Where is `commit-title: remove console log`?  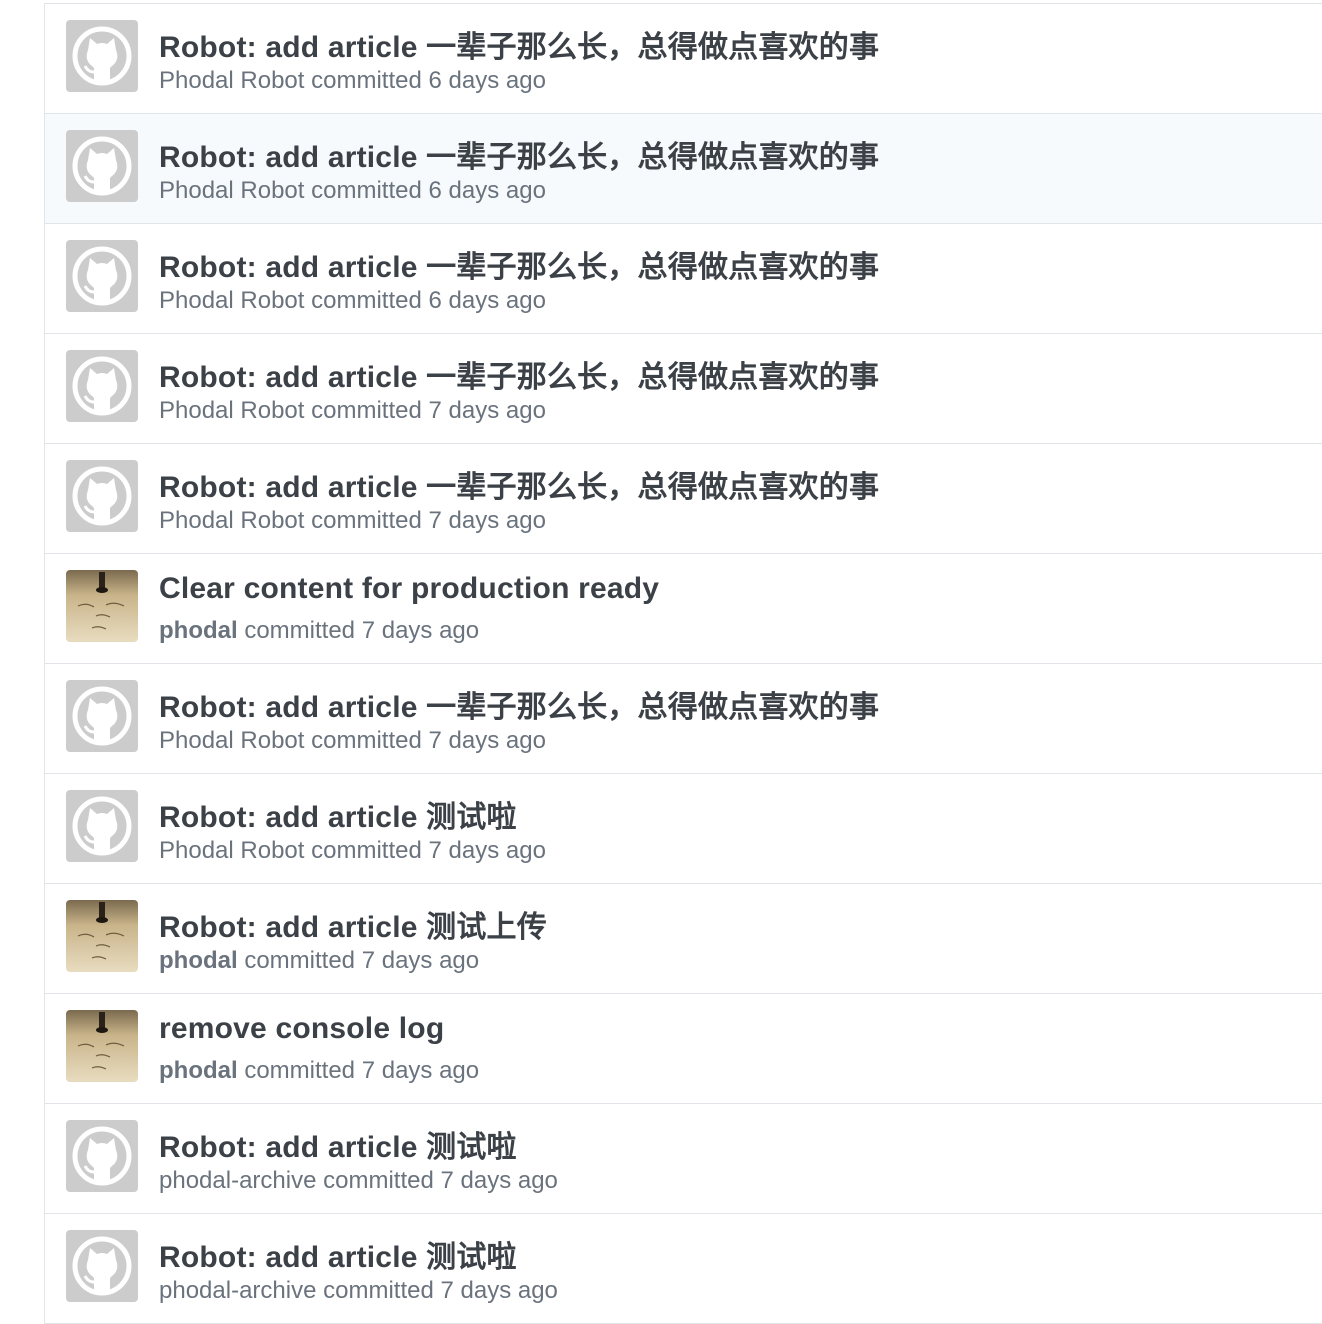 commit-title: remove console log is located at coordinates (301, 1029).